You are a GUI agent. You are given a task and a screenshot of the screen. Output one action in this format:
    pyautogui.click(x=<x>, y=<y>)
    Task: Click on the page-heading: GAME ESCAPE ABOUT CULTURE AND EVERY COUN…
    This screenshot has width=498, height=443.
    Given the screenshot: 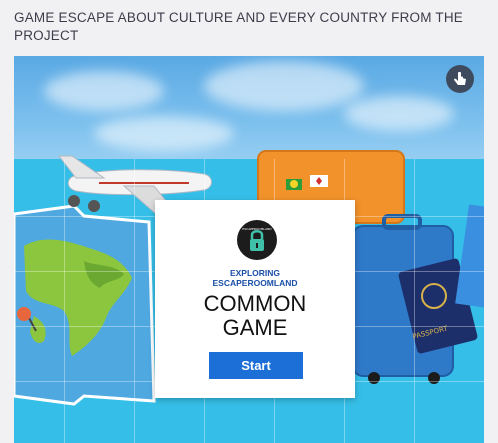 What is the action you would take?
    pyautogui.click(x=238, y=26)
    